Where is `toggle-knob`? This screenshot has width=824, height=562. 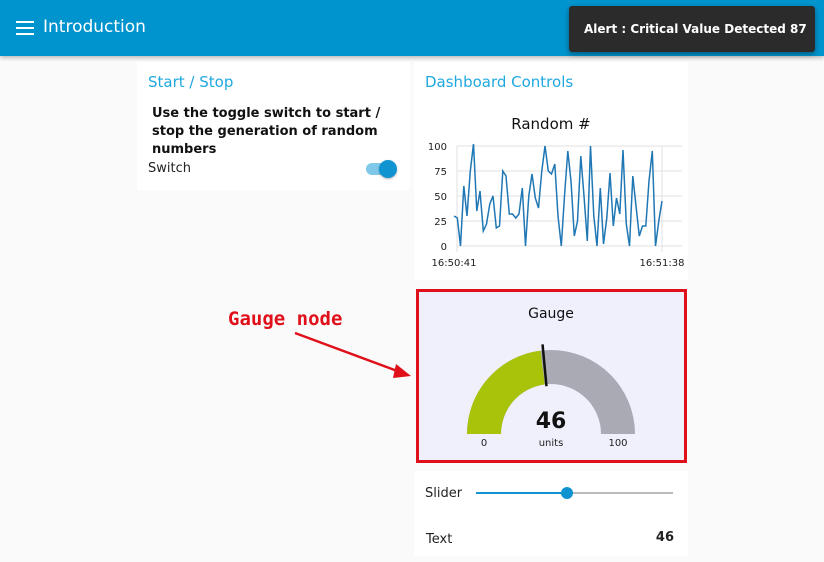
toggle-knob is located at coordinates (388, 169).